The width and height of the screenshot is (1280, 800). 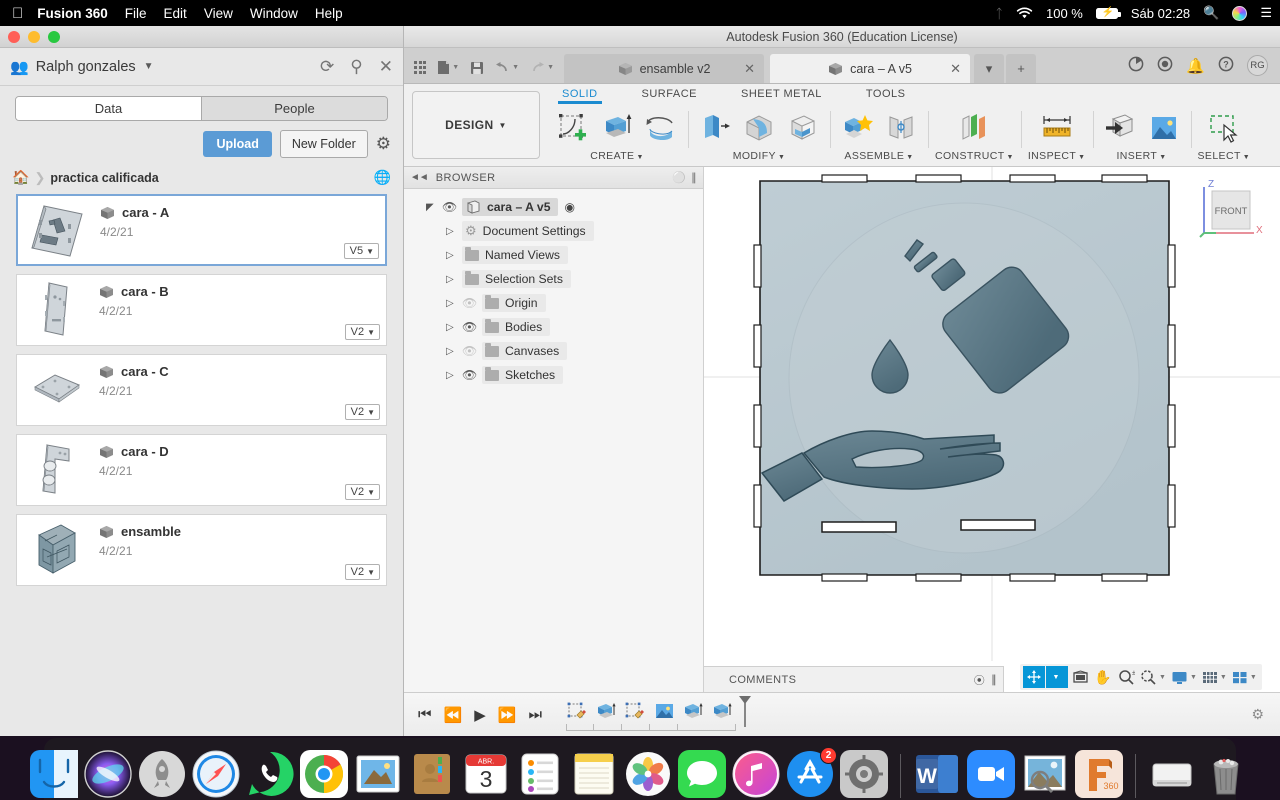 I want to click on tab-people: People, so click(x=294, y=108).